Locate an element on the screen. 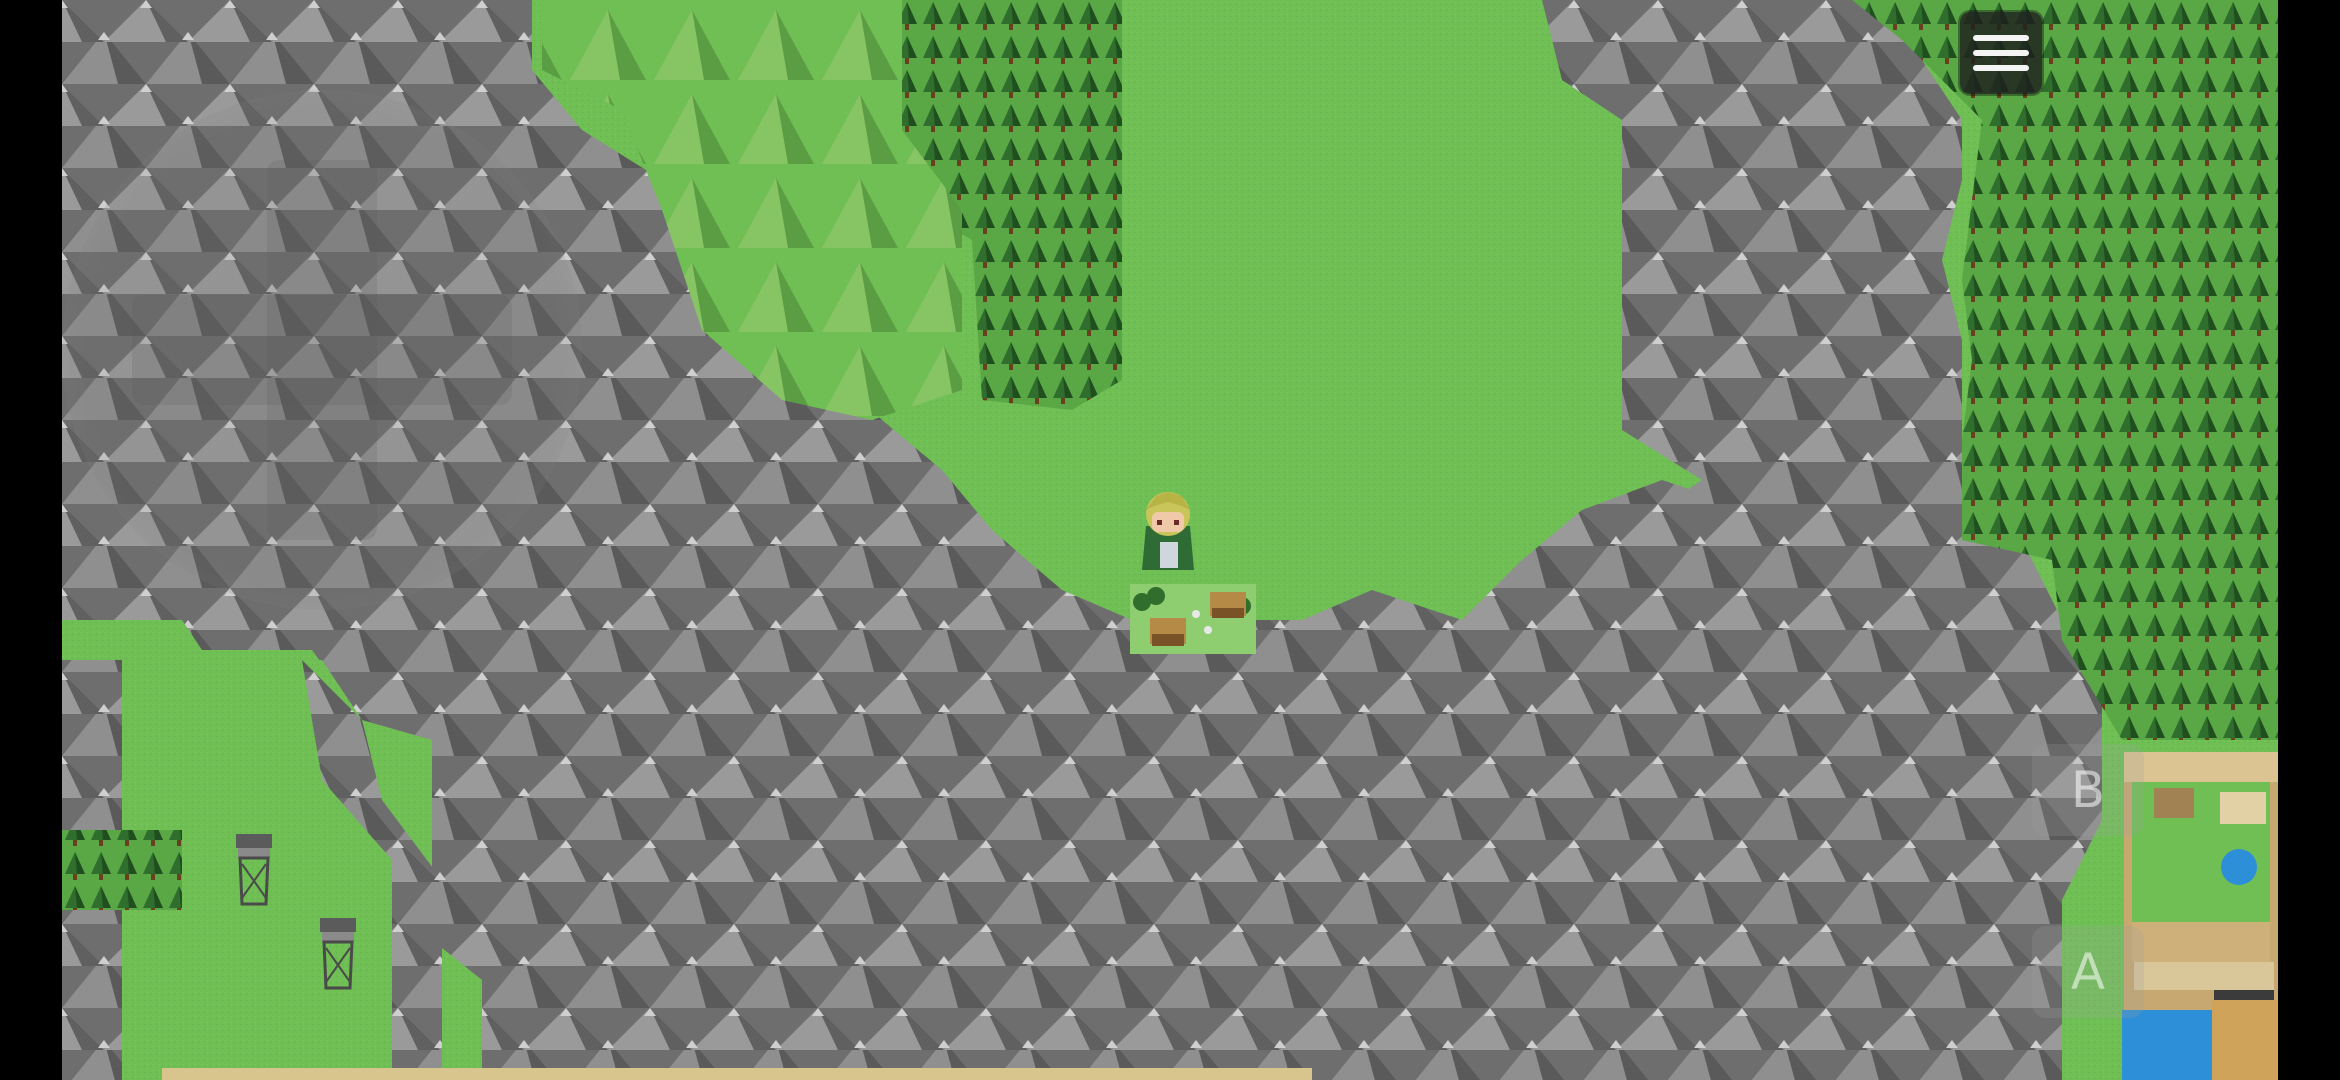 This screenshot has height=1080, width=2340. a-button: A is located at coordinates (2088, 972).